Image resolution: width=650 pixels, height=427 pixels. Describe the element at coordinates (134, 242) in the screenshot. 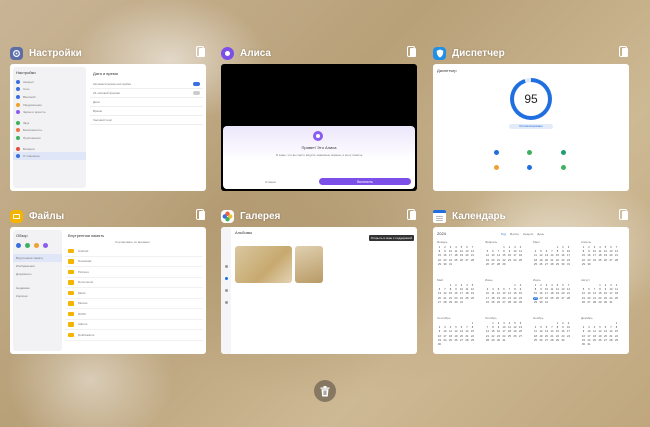

I see `sort-label: Сортировать по времени` at that location.